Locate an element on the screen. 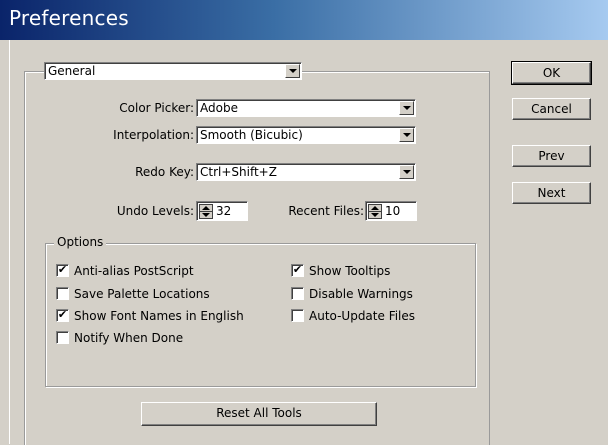  recent-files-label: Recent Files: is located at coordinates (326, 211).